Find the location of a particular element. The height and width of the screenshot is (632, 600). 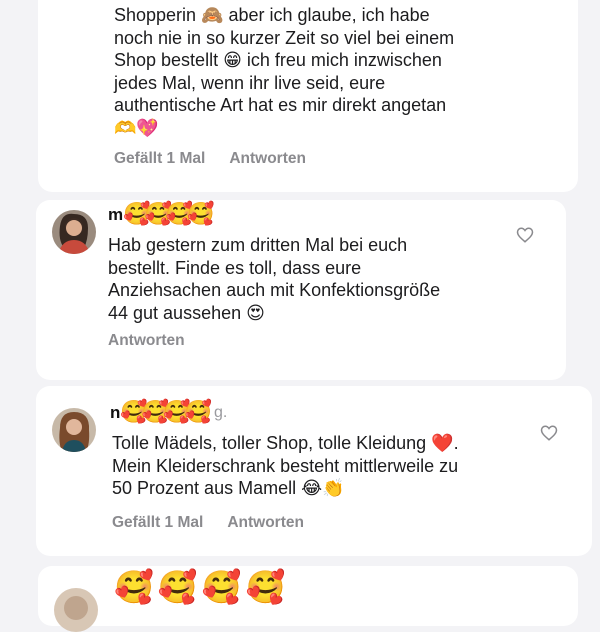

commenter-name-initial: n is located at coordinates (115, 412).